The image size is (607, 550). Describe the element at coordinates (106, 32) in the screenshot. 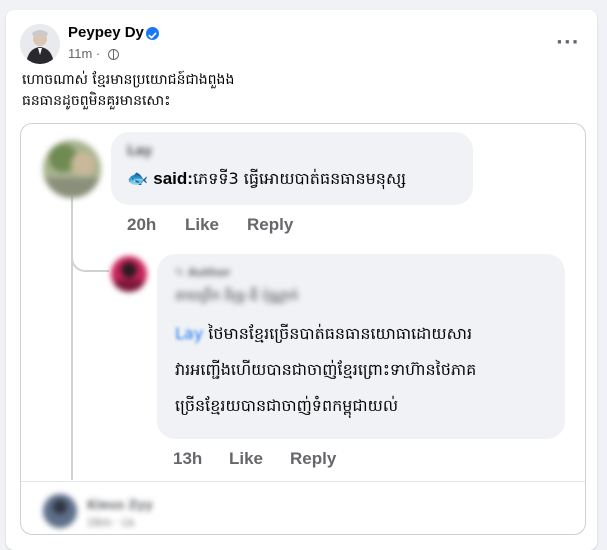

I see `post-author-name: Peypey Dy` at that location.